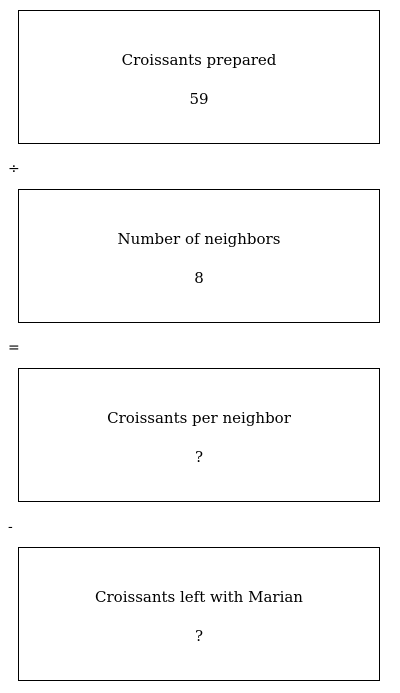  What do you see at coordinates (199, 239) in the screenshot?
I see `box-label: Number of neighbors` at bounding box center [199, 239].